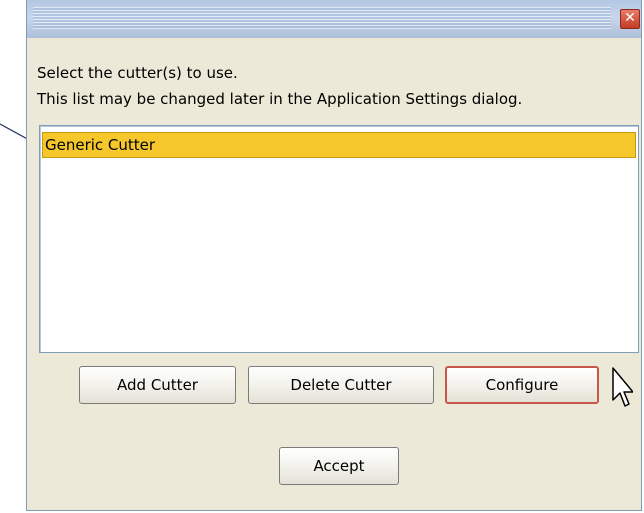 Image resolution: width=644 pixels, height=513 pixels. I want to click on configure-button: Configure, so click(522, 385).